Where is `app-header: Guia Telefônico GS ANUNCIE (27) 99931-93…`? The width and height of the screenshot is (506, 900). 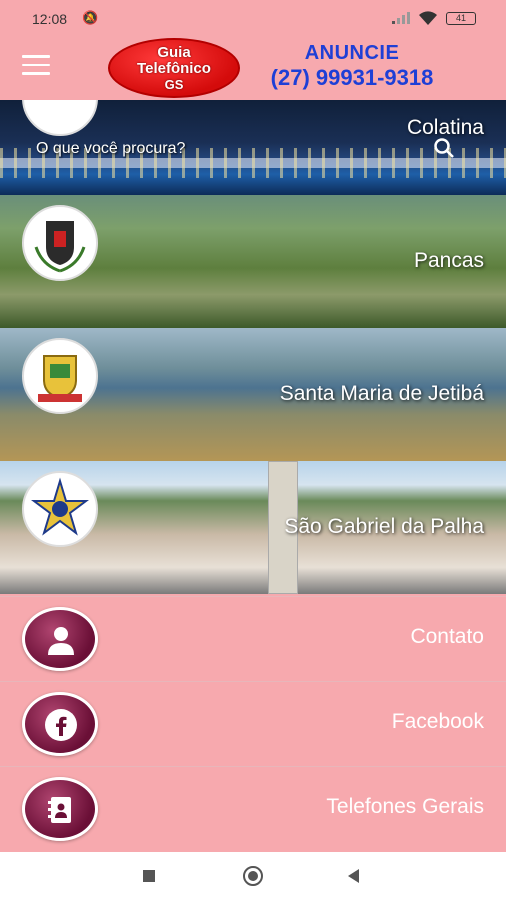
app-header: Guia Telefônico GS ANUNCIE (27) 99931-93… is located at coordinates (253, 68).